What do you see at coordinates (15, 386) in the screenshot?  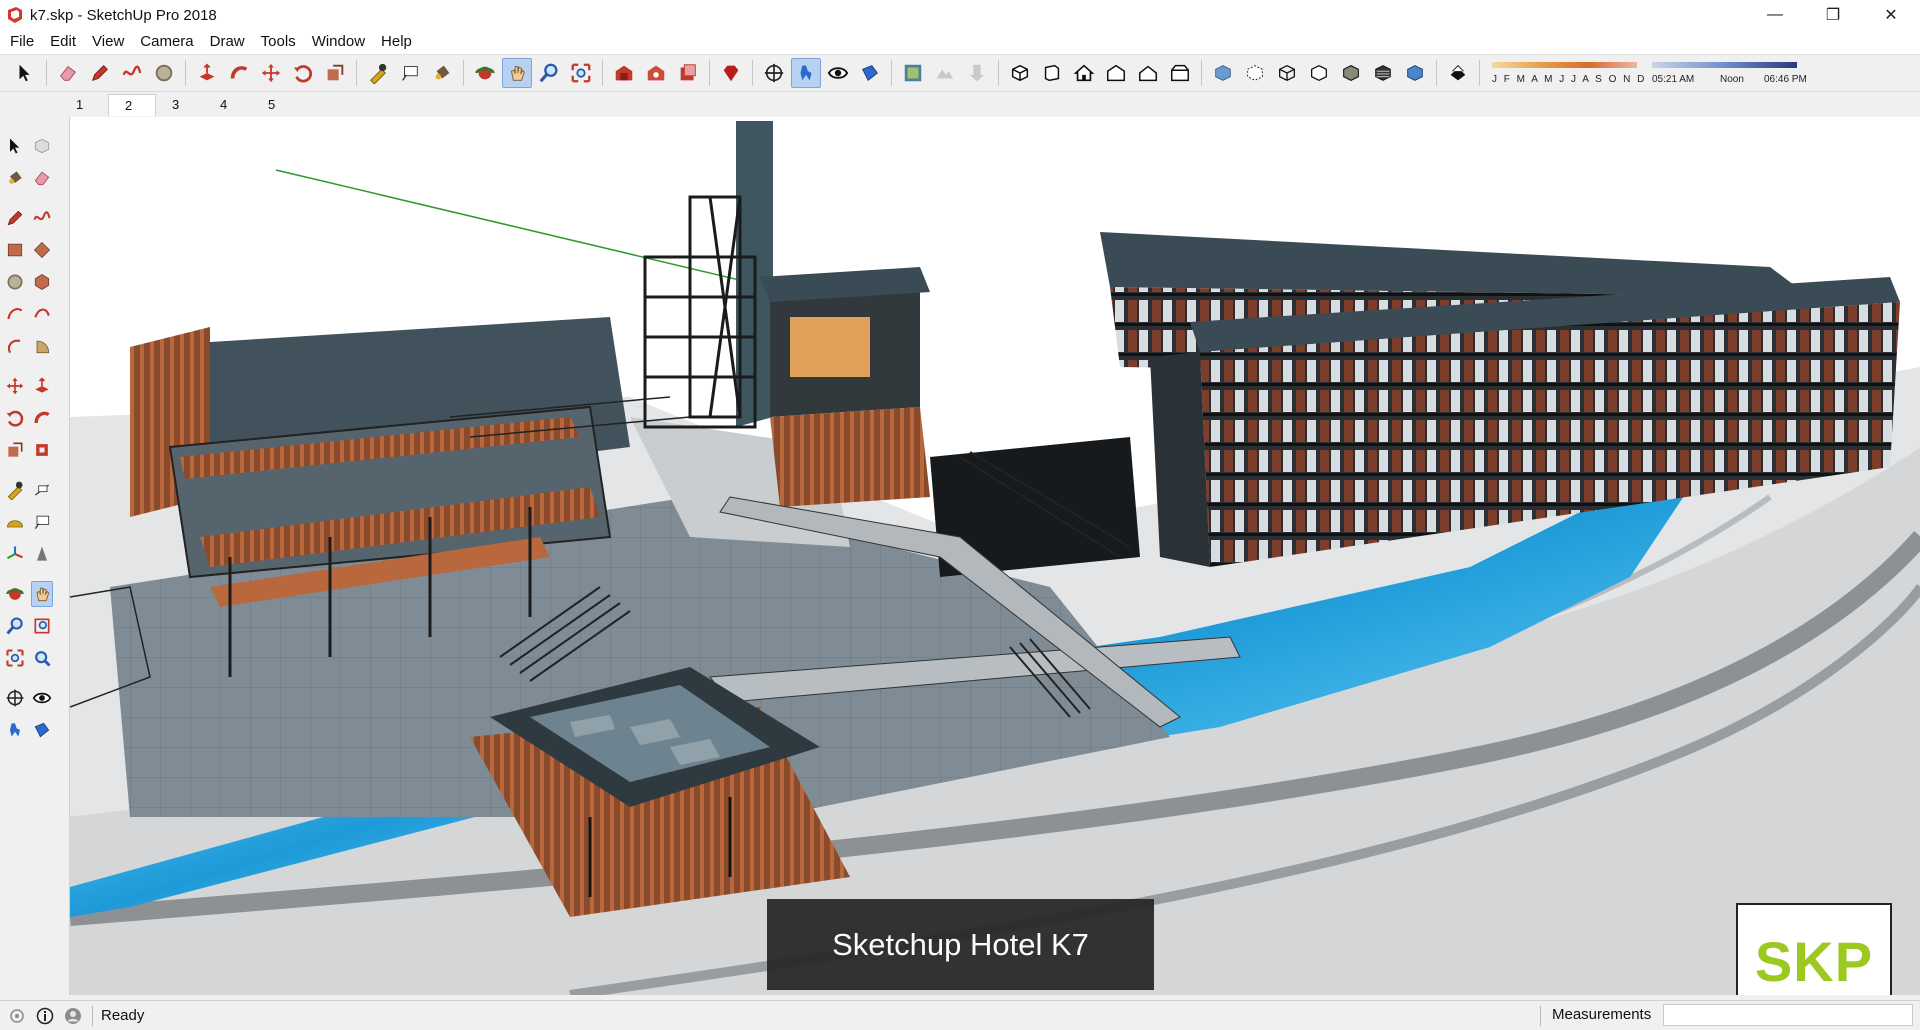 I see `move-tool-button` at bounding box center [15, 386].